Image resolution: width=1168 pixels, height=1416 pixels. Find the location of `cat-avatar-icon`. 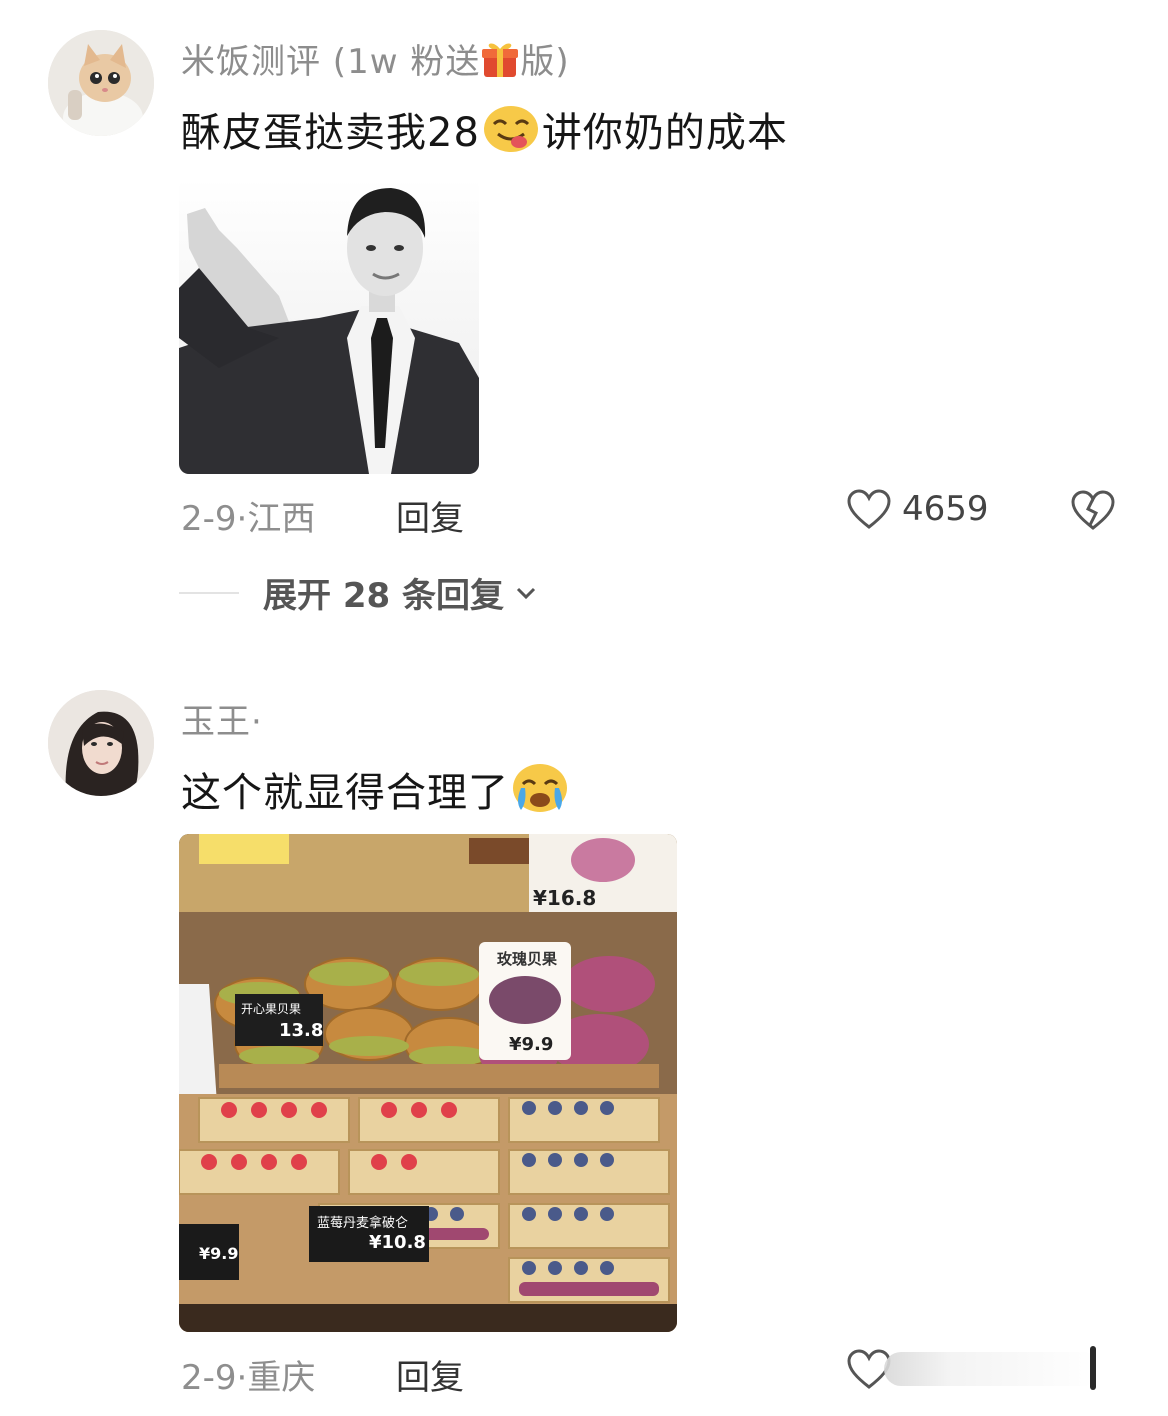

cat-avatar-icon is located at coordinates (101, 83).